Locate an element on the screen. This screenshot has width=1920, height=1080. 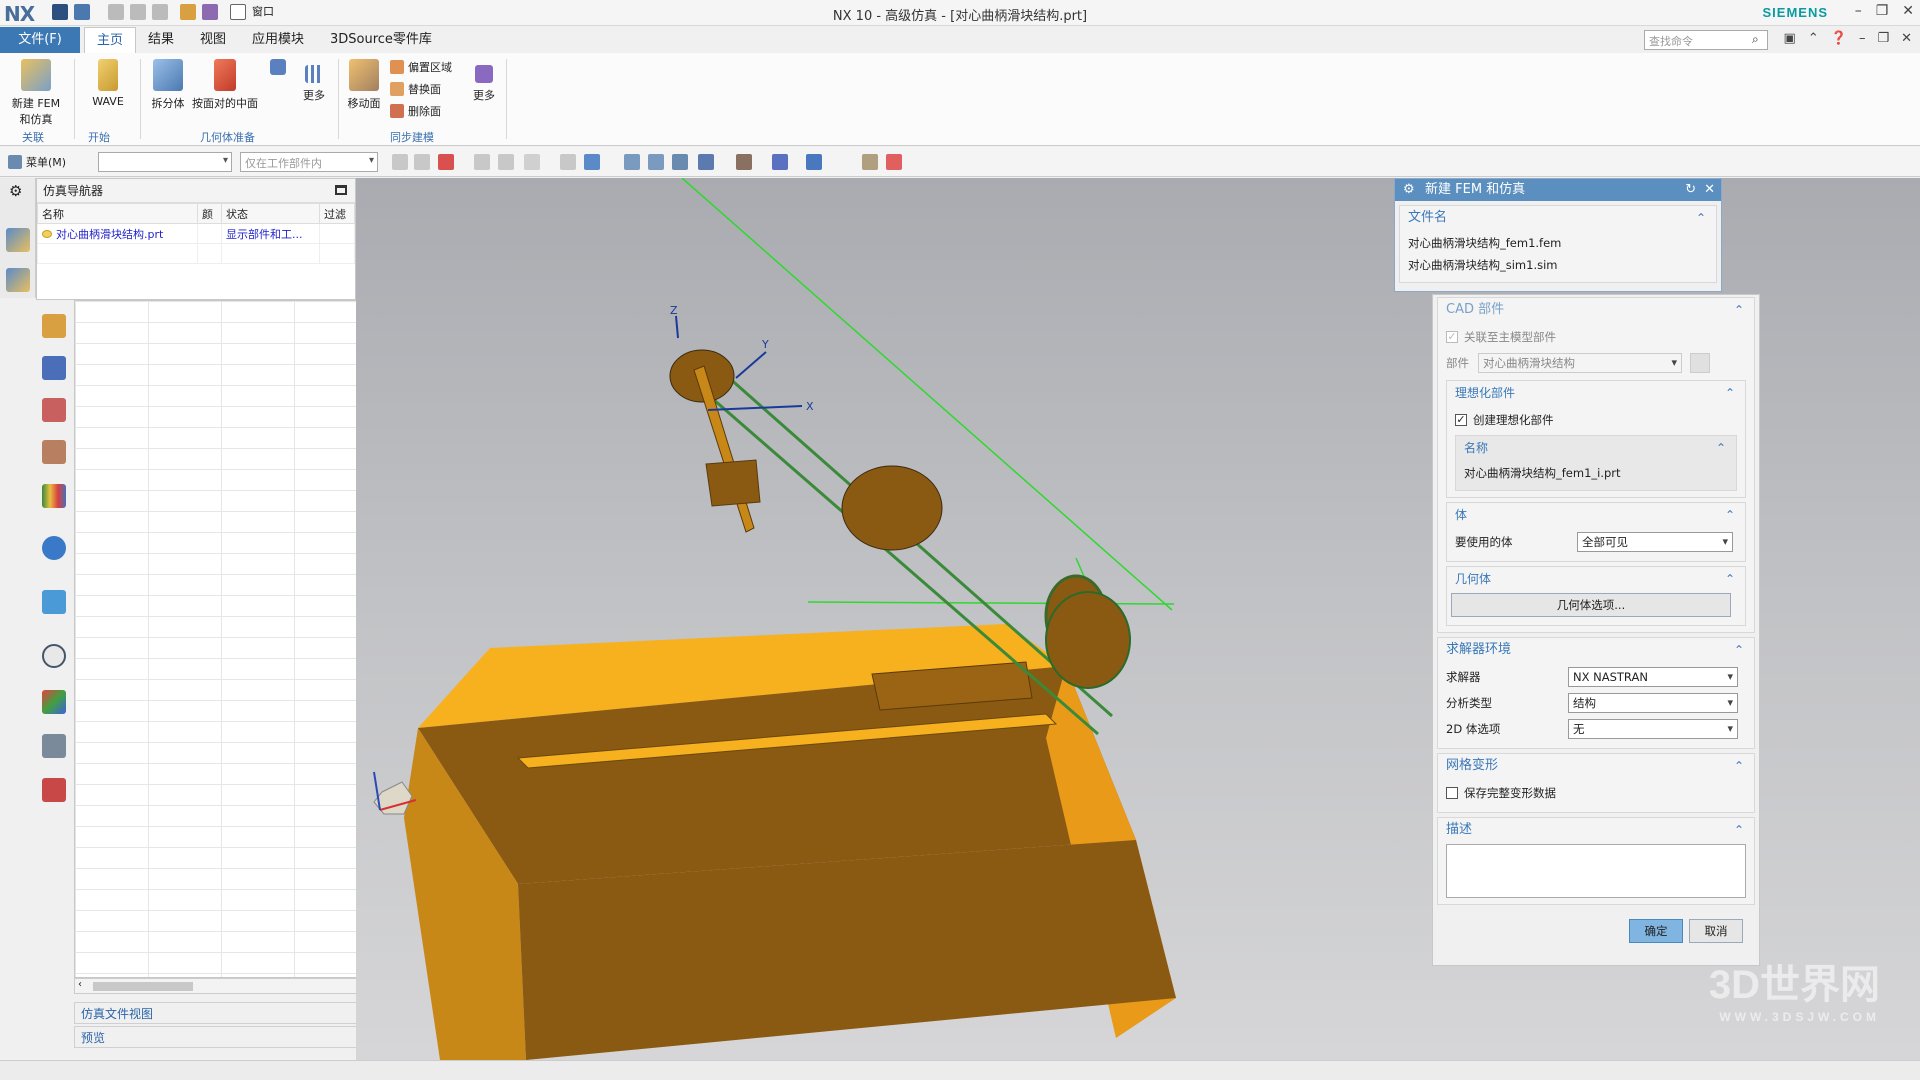
part-eye-icon is located at coordinates (47, 233).